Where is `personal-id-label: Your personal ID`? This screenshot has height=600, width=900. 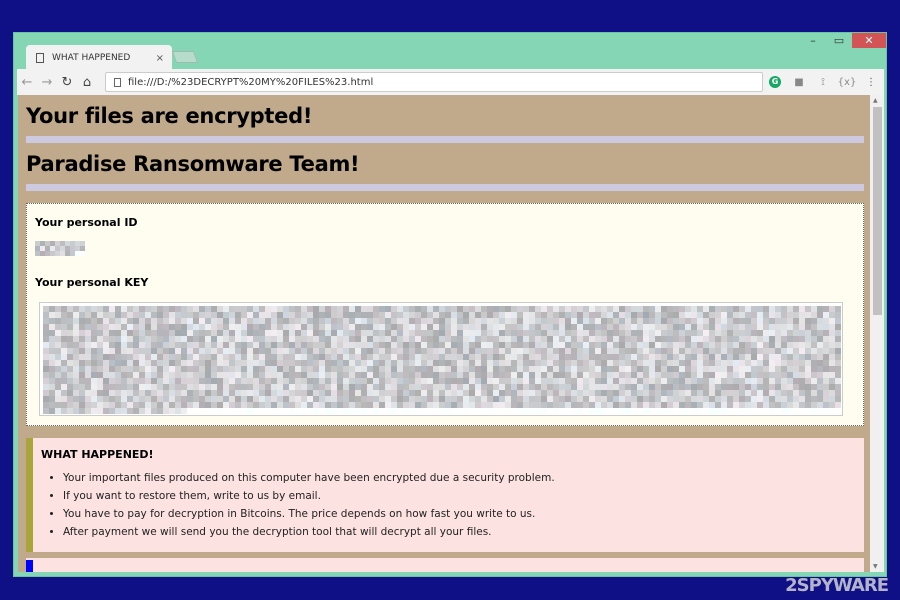 personal-id-label: Your personal ID is located at coordinates (86, 222).